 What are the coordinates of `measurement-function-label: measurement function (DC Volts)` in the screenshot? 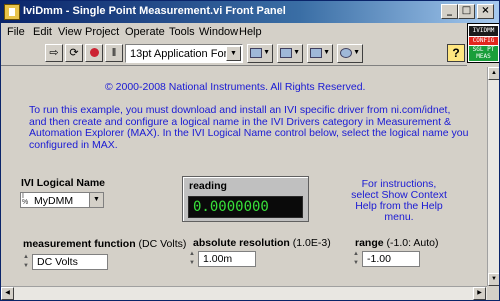 It's located at (104, 244).